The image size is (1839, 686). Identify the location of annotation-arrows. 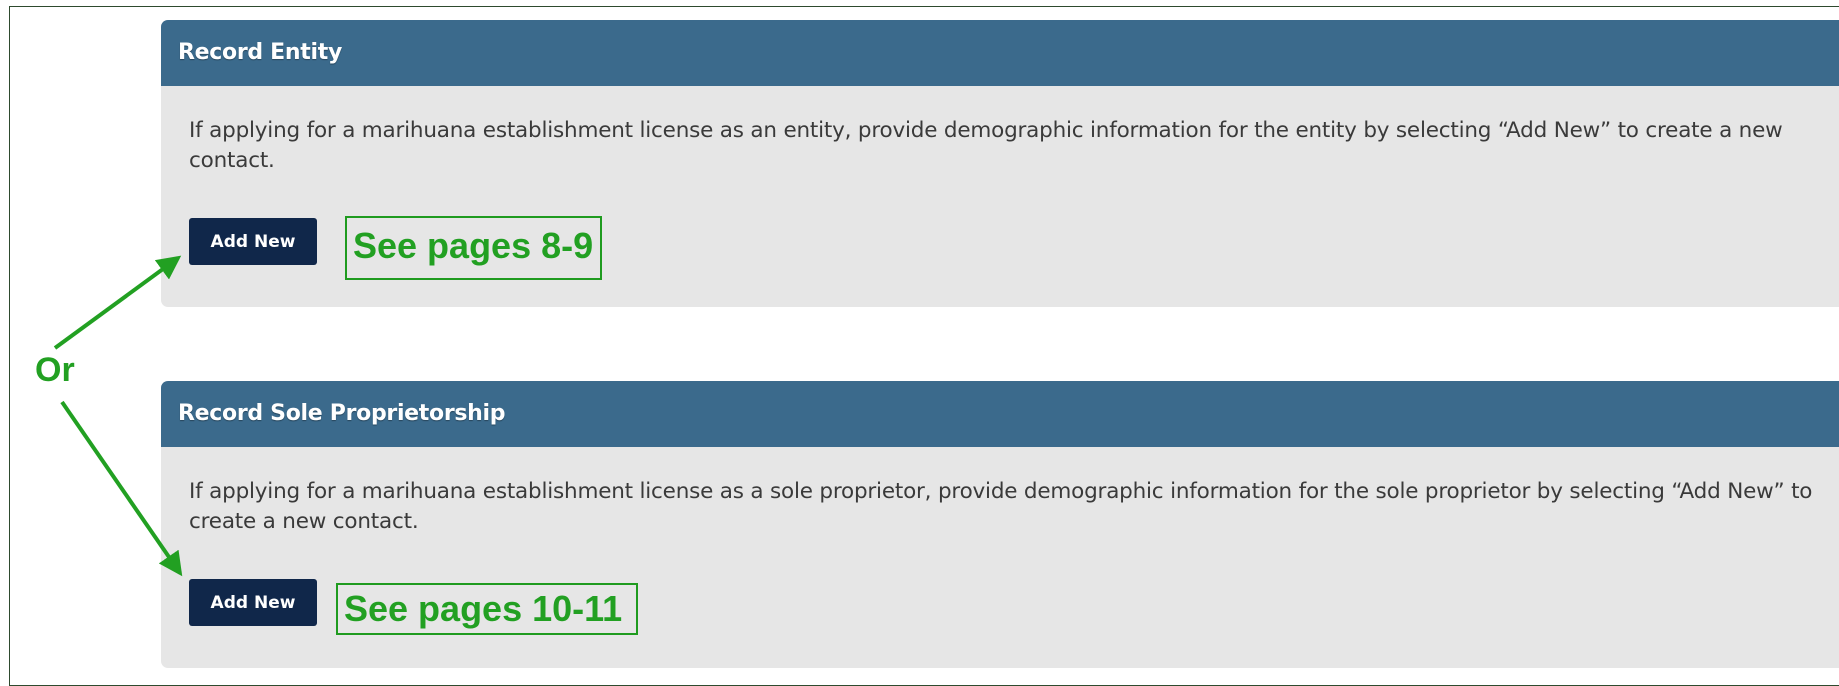
(118, 416).